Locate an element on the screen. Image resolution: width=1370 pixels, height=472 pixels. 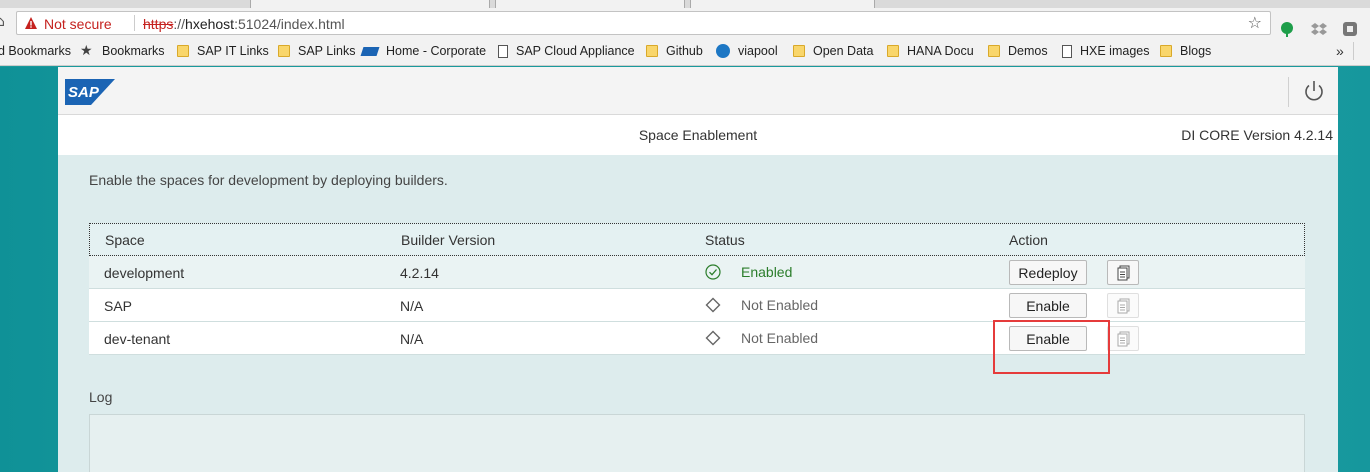
bookmark-label: SAP IT Links is located at coordinates (233, 51).